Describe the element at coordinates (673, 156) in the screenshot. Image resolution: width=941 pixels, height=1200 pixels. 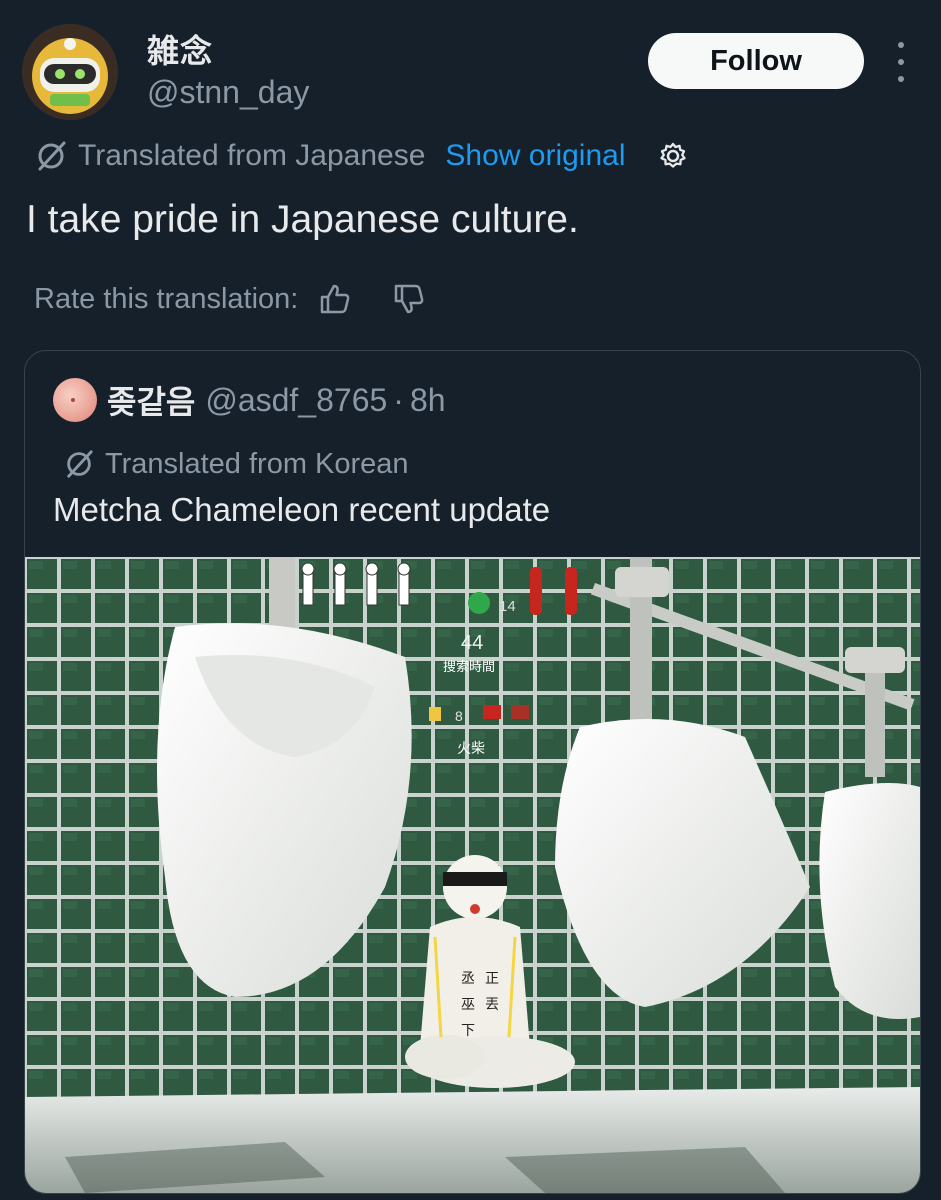
I see `gear-icon` at that location.